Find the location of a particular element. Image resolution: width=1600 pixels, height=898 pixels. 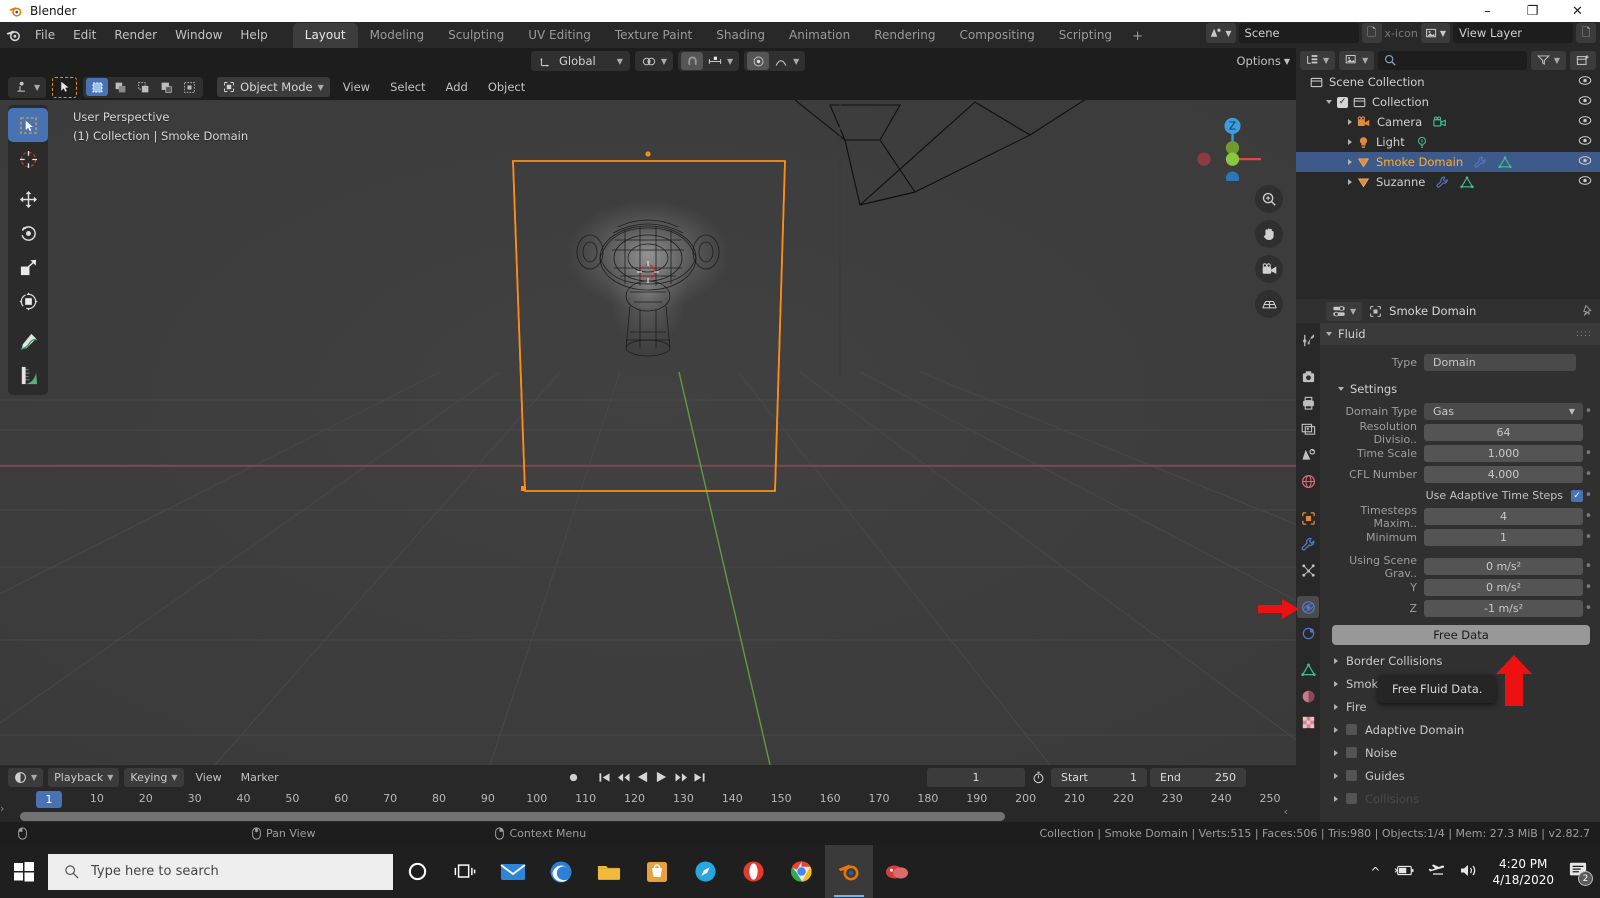

data-tab is located at coordinates (1308, 670).